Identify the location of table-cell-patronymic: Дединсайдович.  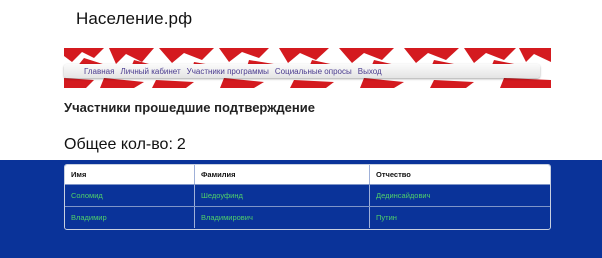
(459, 195).